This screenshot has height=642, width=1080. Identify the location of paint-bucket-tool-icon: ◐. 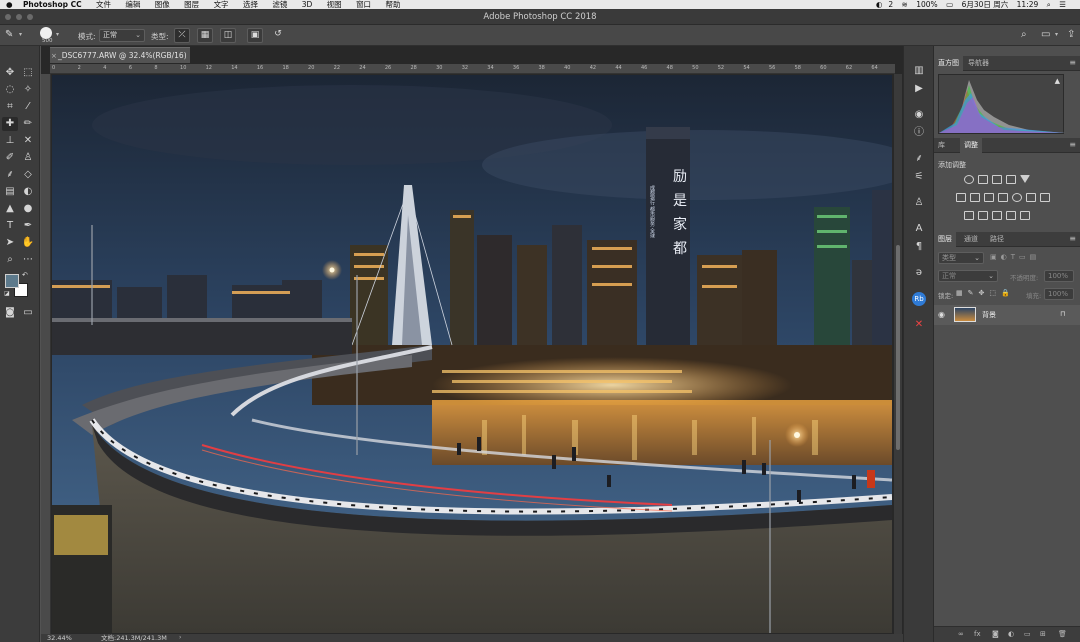
(28, 192).